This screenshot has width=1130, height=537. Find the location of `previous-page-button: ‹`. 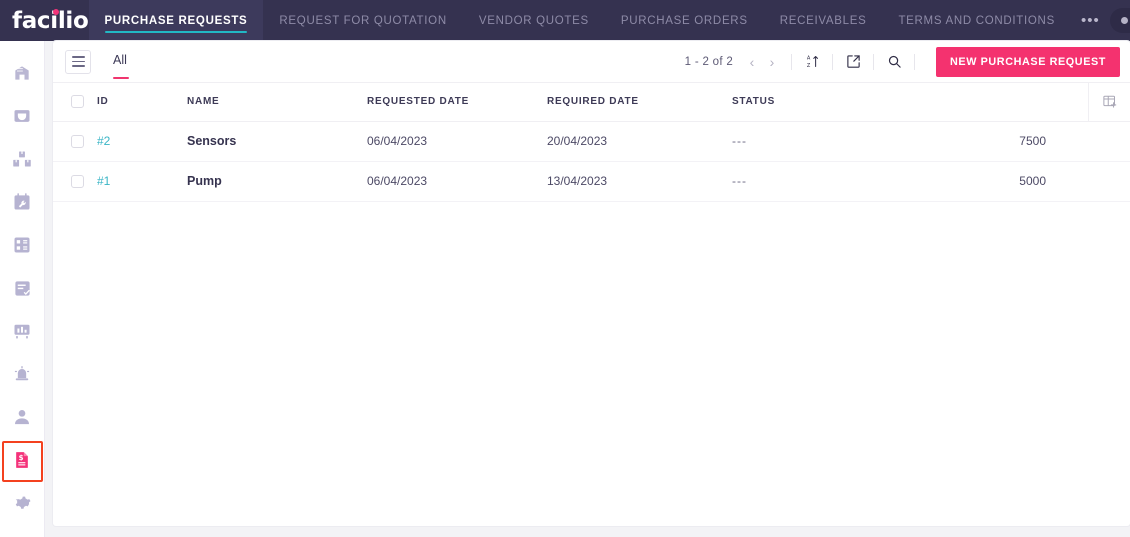

previous-page-button: ‹ is located at coordinates (752, 62).